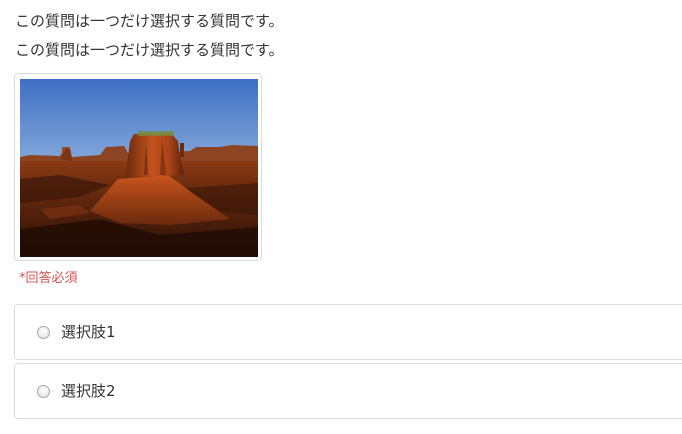 The image size is (682, 434). What do you see at coordinates (48, 278) in the screenshot?
I see `required-note: *回答必須` at bounding box center [48, 278].